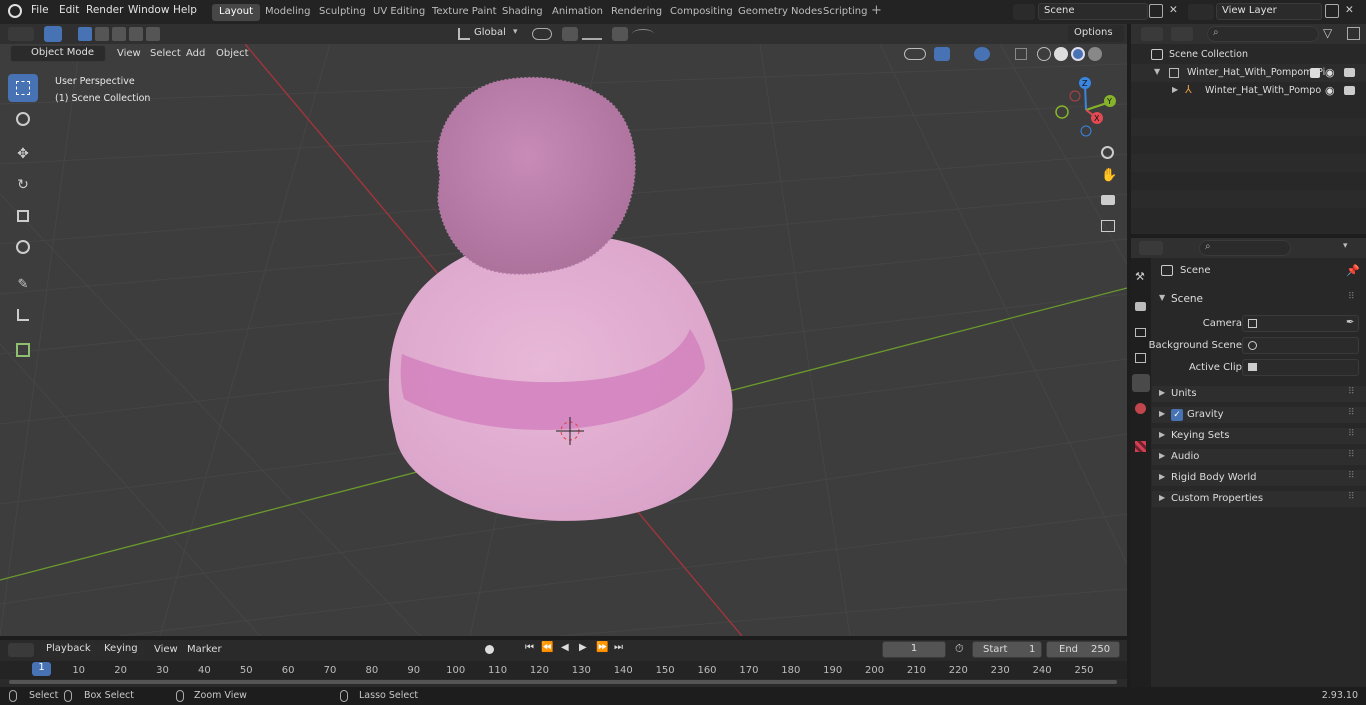 Image resolution: width=1366 pixels, height=705 pixels. I want to click on outliner-row: ▼ Winter_Hat_With_Pompom_Pi ◉, so click(1248, 73).